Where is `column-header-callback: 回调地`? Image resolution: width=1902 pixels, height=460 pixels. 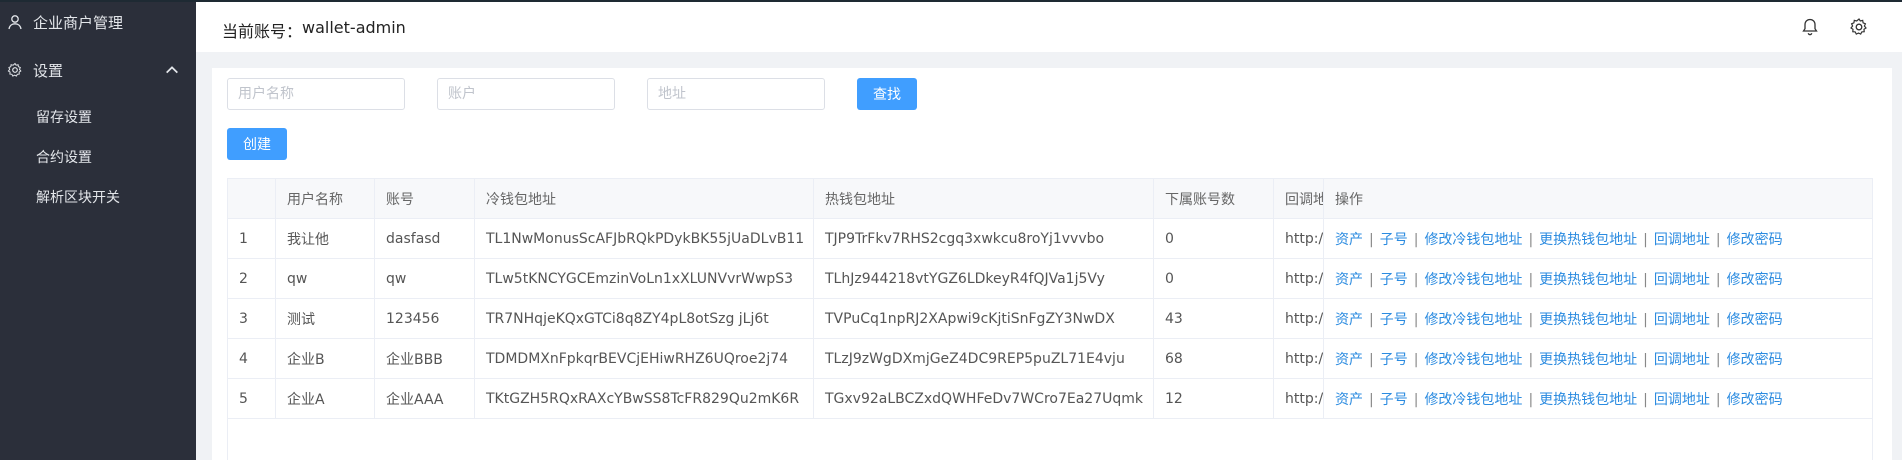 column-header-callback: 回调地 is located at coordinates (1298, 198).